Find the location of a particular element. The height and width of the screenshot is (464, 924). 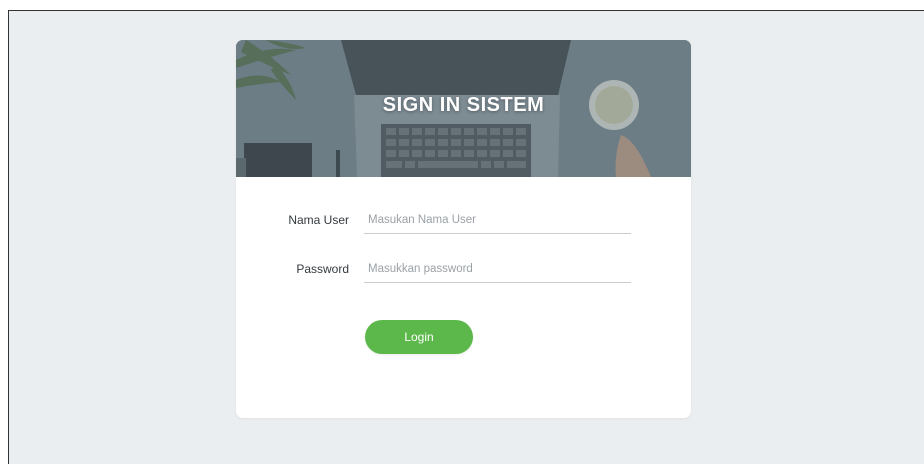

password-row: Password is located at coordinates (463, 270).